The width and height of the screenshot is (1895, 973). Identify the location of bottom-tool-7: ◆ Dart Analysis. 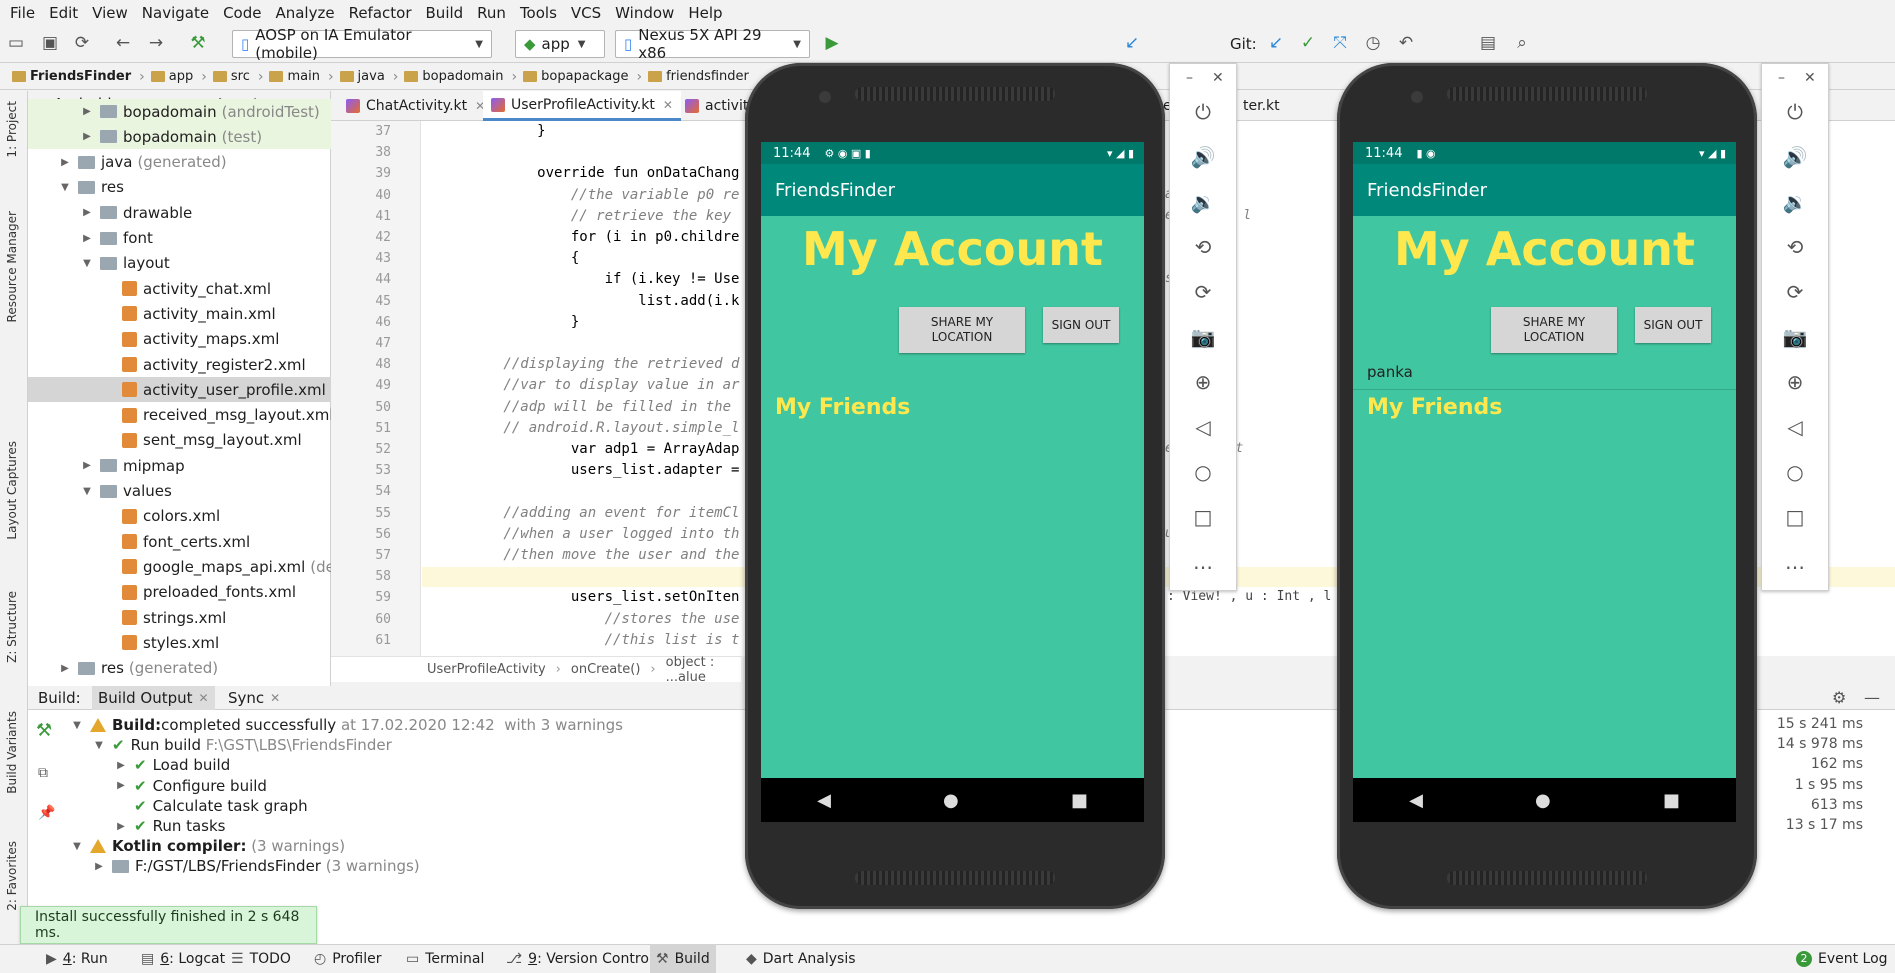
(801, 958).